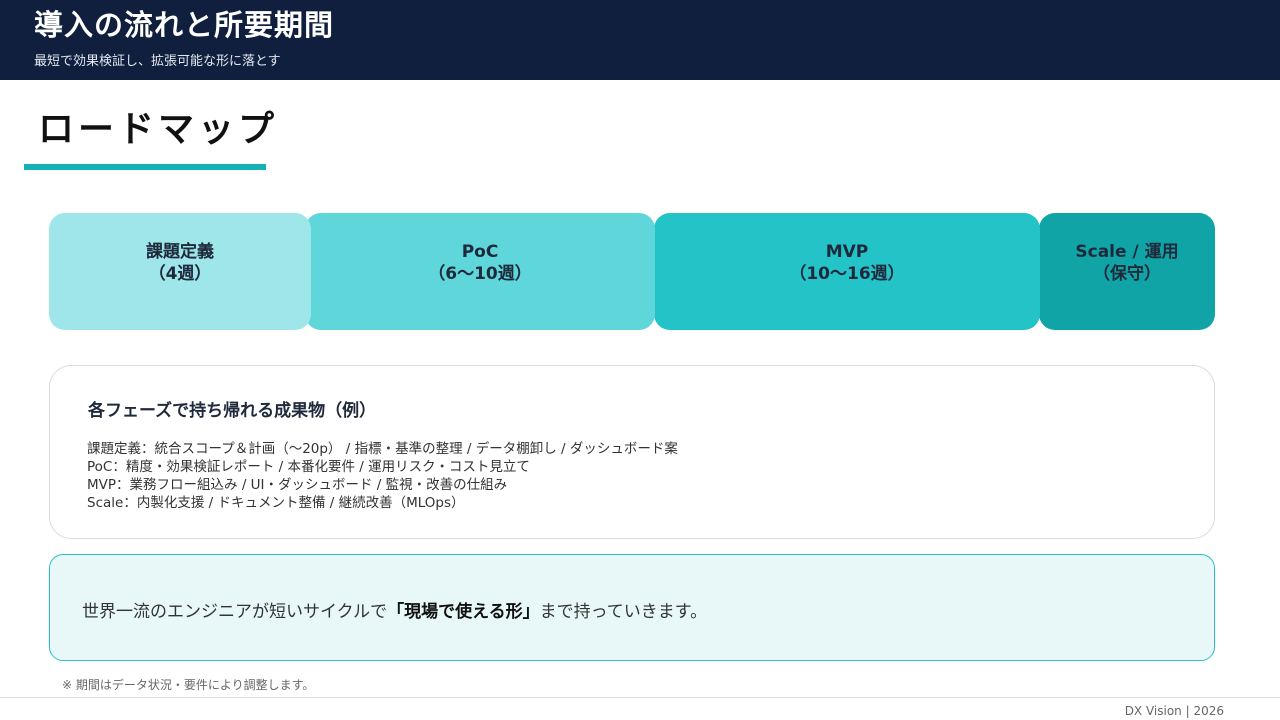 Image resolution: width=1280 pixels, height=720 pixels. What do you see at coordinates (157, 61) in the screenshot?
I see `header-subtitle: 最短で効果検証し、拡張可能な形に落とす` at bounding box center [157, 61].